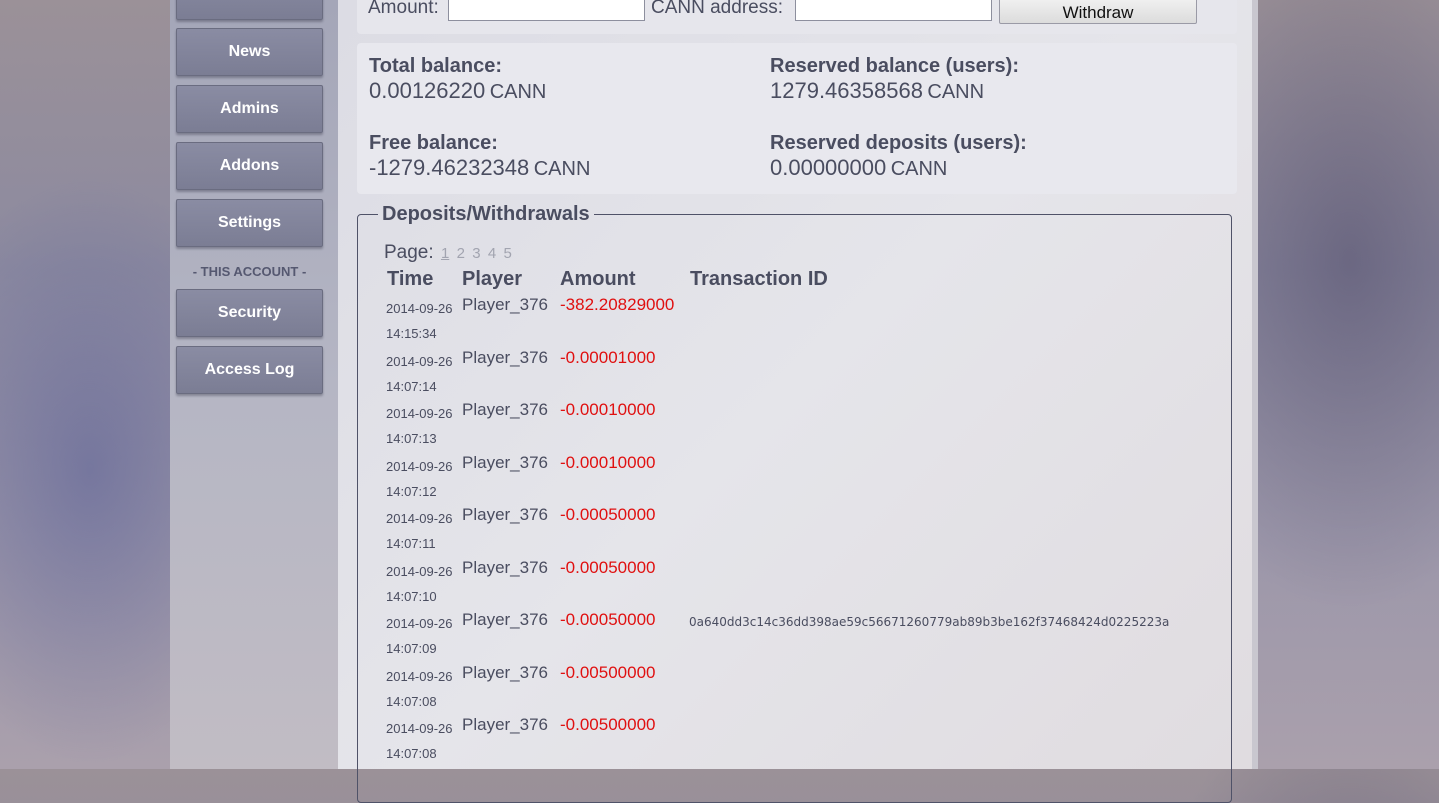 This screenshot has height=803, width=1439. I want to click on page-link-5: 5, so click(507, 253).